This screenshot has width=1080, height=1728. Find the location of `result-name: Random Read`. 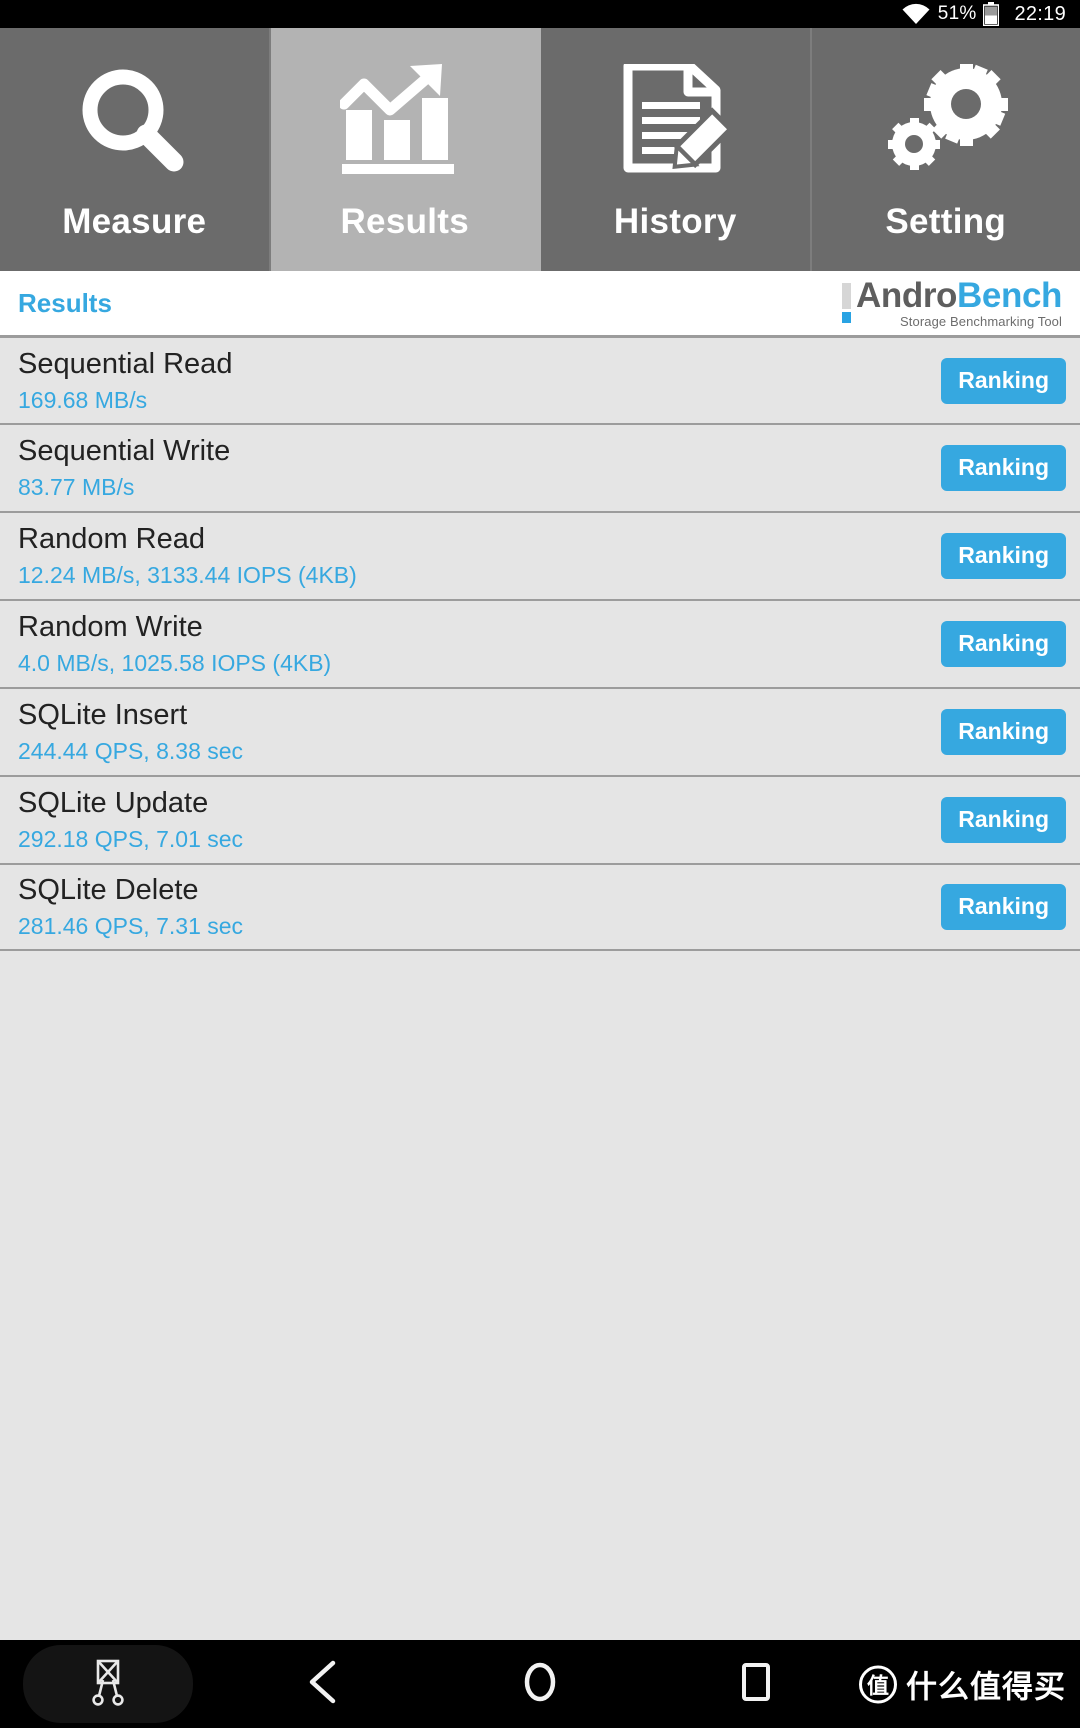

result-name: Random Read is located at coordinates (111, 539).